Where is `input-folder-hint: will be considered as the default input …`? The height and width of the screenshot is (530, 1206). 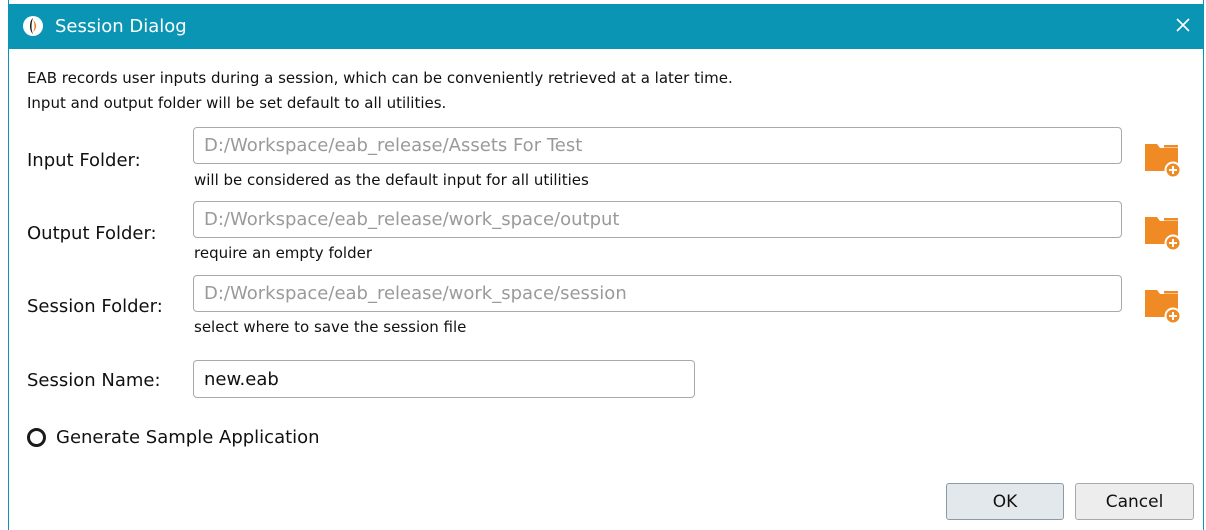
input-folder-hint: will be considered as the default input … is located at coordinates (391, 180).